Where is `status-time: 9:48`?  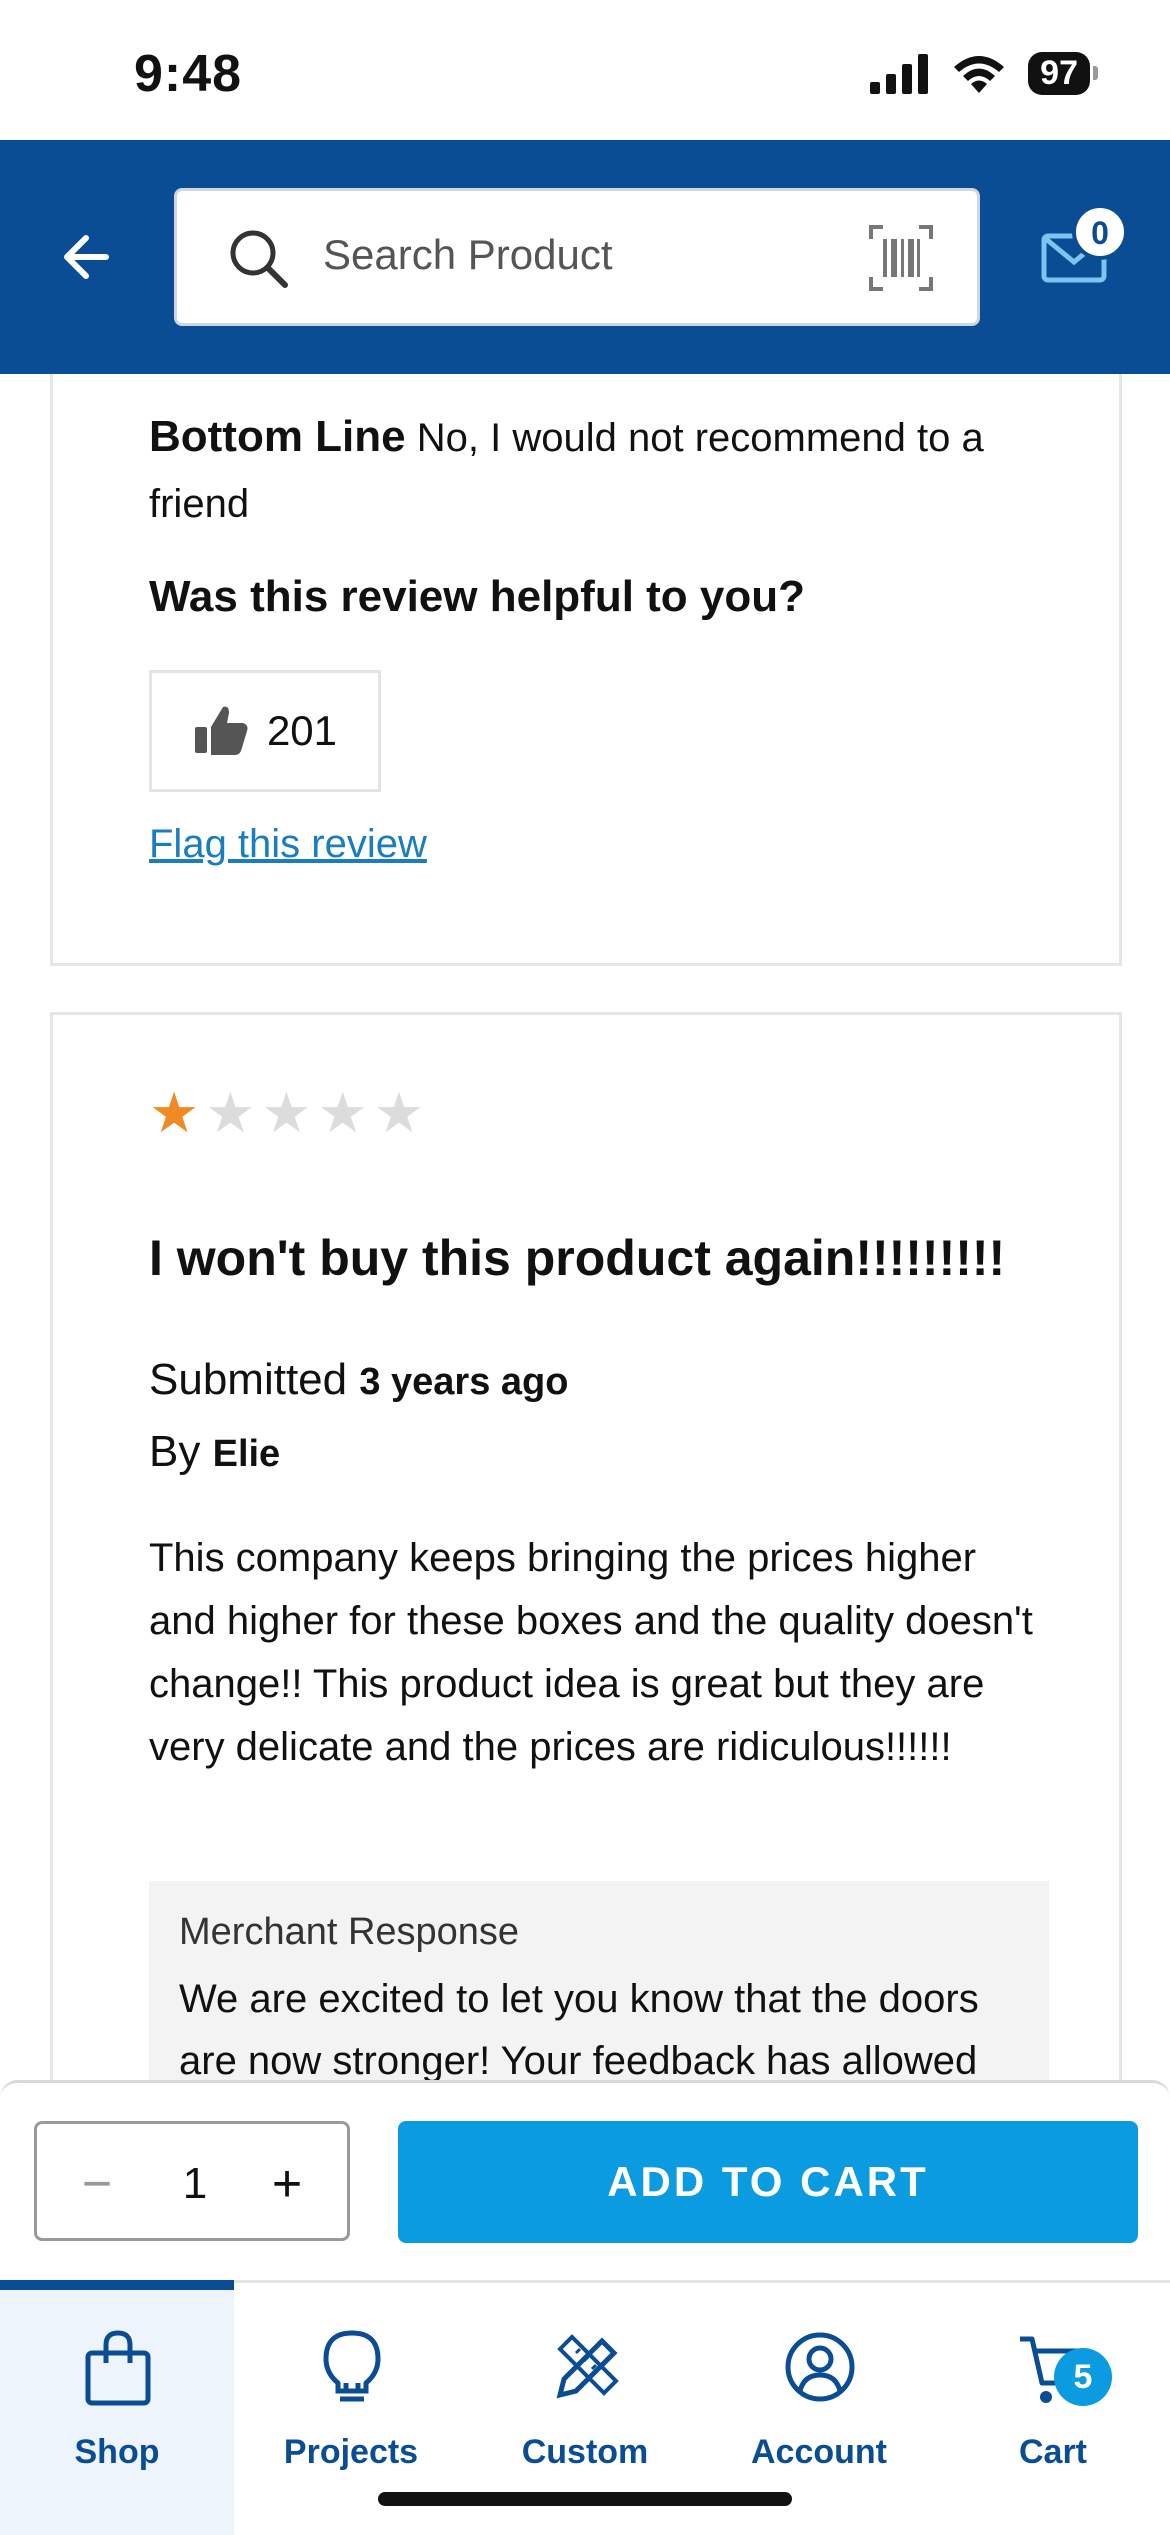
status-time: 9:48 is located at coordinates (188, 74).